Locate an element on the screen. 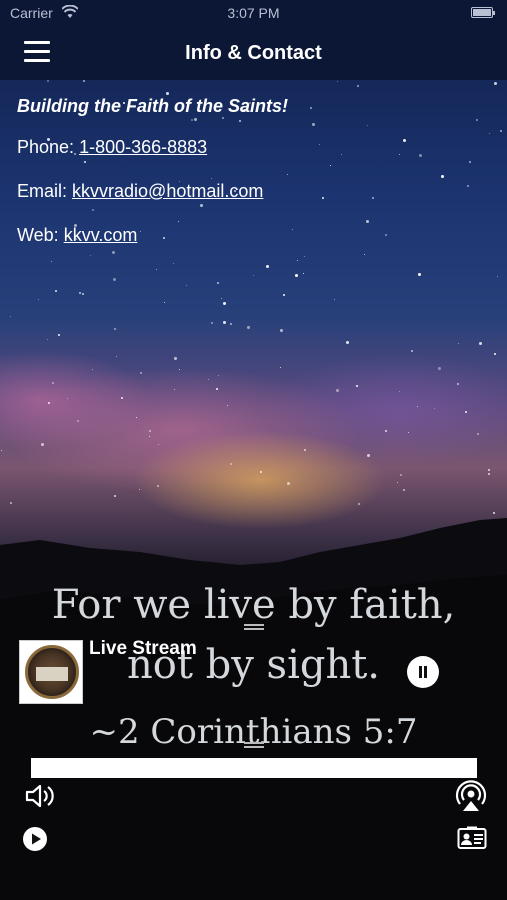 Image resolution: width=507 pixels, height=900 pixels. verse-line-1: For we live by faith, is located at coordinates (253, 605).